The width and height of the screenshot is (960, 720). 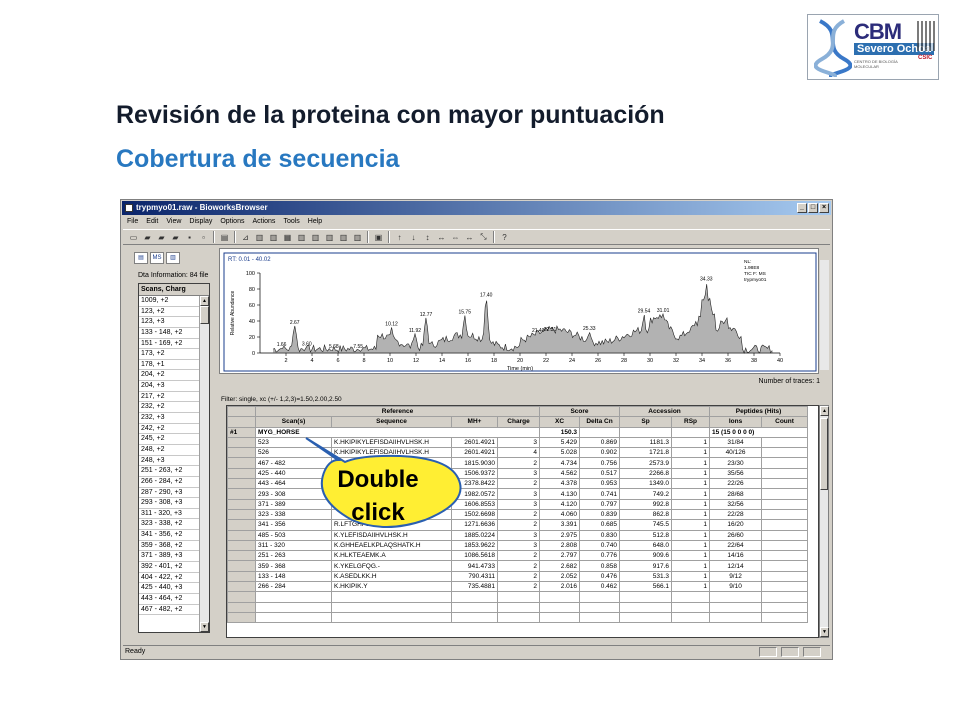 I want to click on scan-list-item: 287 - 290, +3, so click(x=170, y=493).